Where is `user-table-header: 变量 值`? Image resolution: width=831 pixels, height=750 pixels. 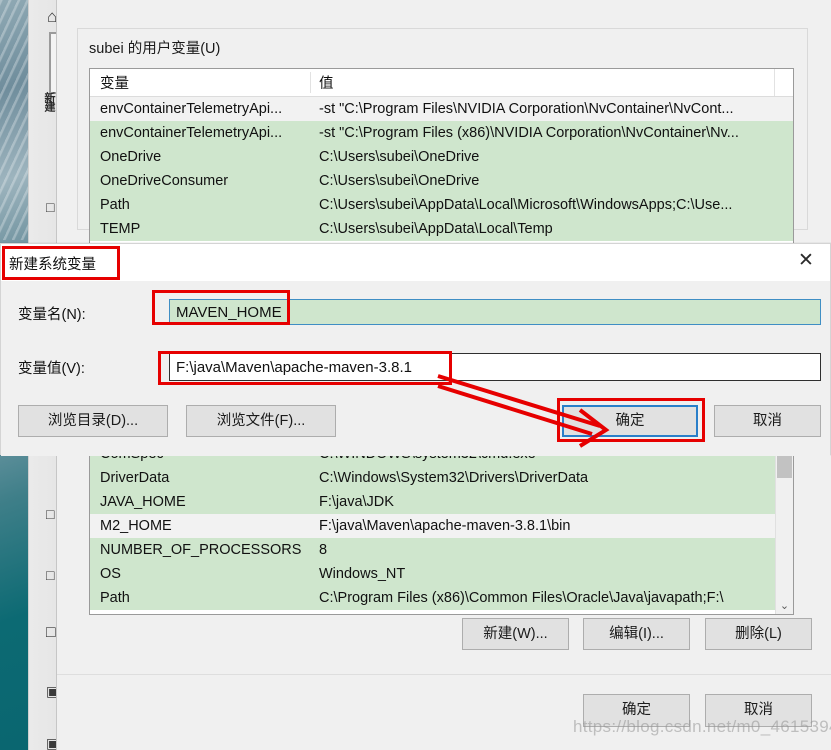 user-table-header: 变量 值 is located at coordinates (441, 83).